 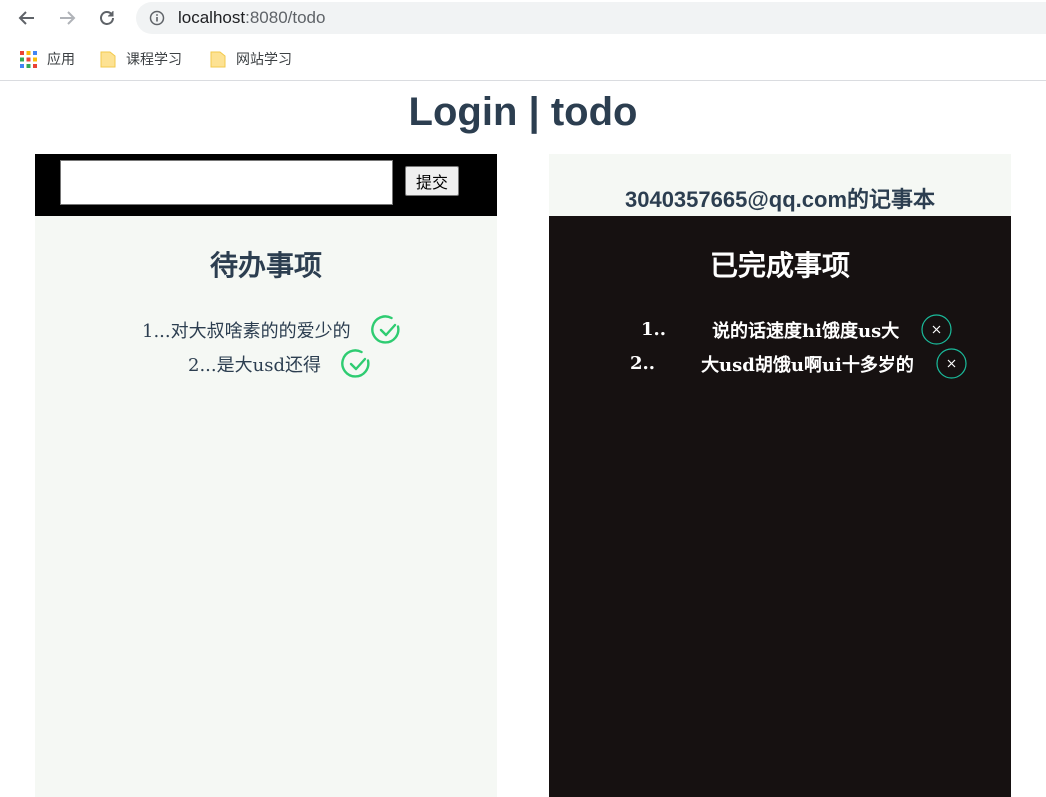 What do you see at coordinates (806, 331) in the screenshot?
I see `done-item-text: 说的话速度hi饿度us大` at bounding box center [806, 331].